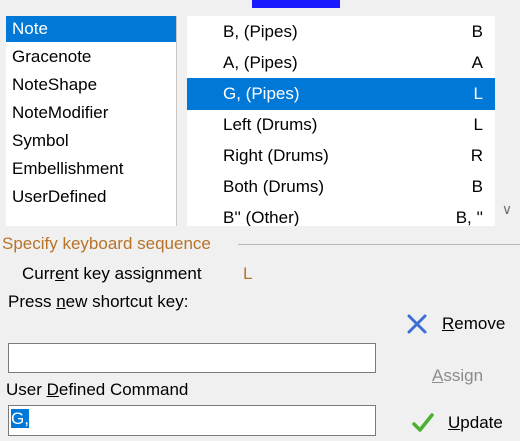  I want to click on list-separator, so click(182, 113).